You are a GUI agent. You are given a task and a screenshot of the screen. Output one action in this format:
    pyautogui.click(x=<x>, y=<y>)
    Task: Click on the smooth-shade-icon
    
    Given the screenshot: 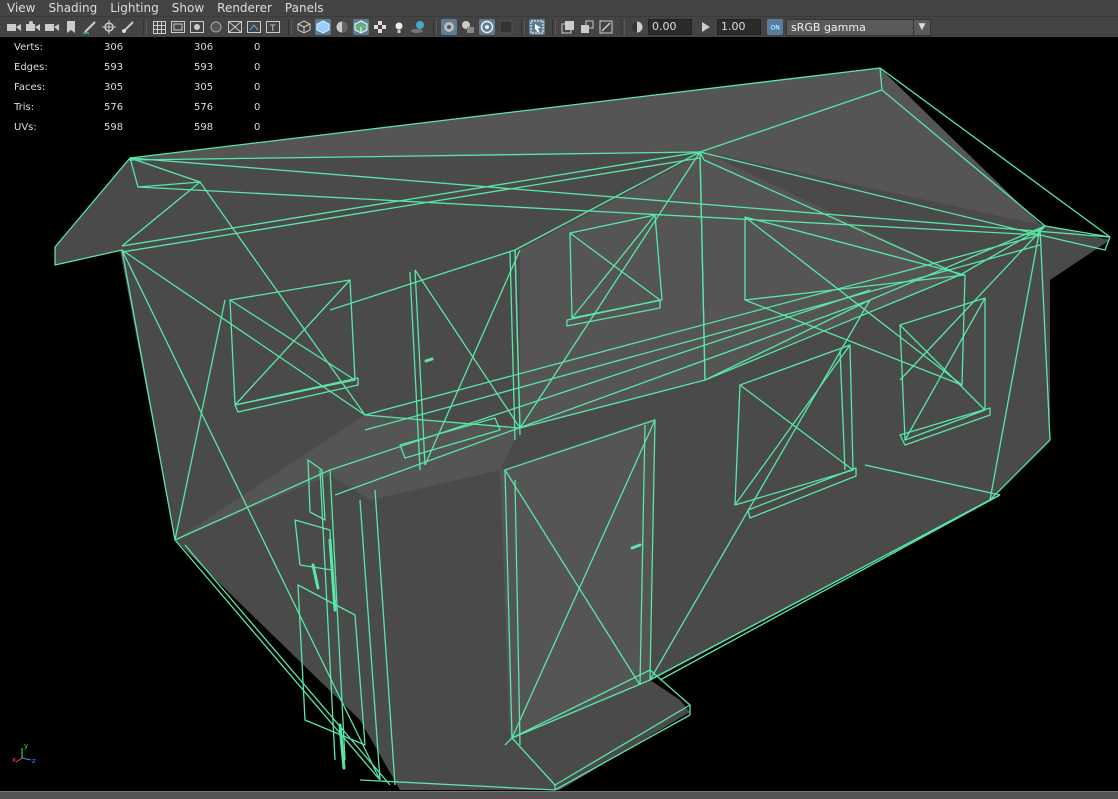 What is the action you would take?
    pyautogui.click(x=323, y=27)
    